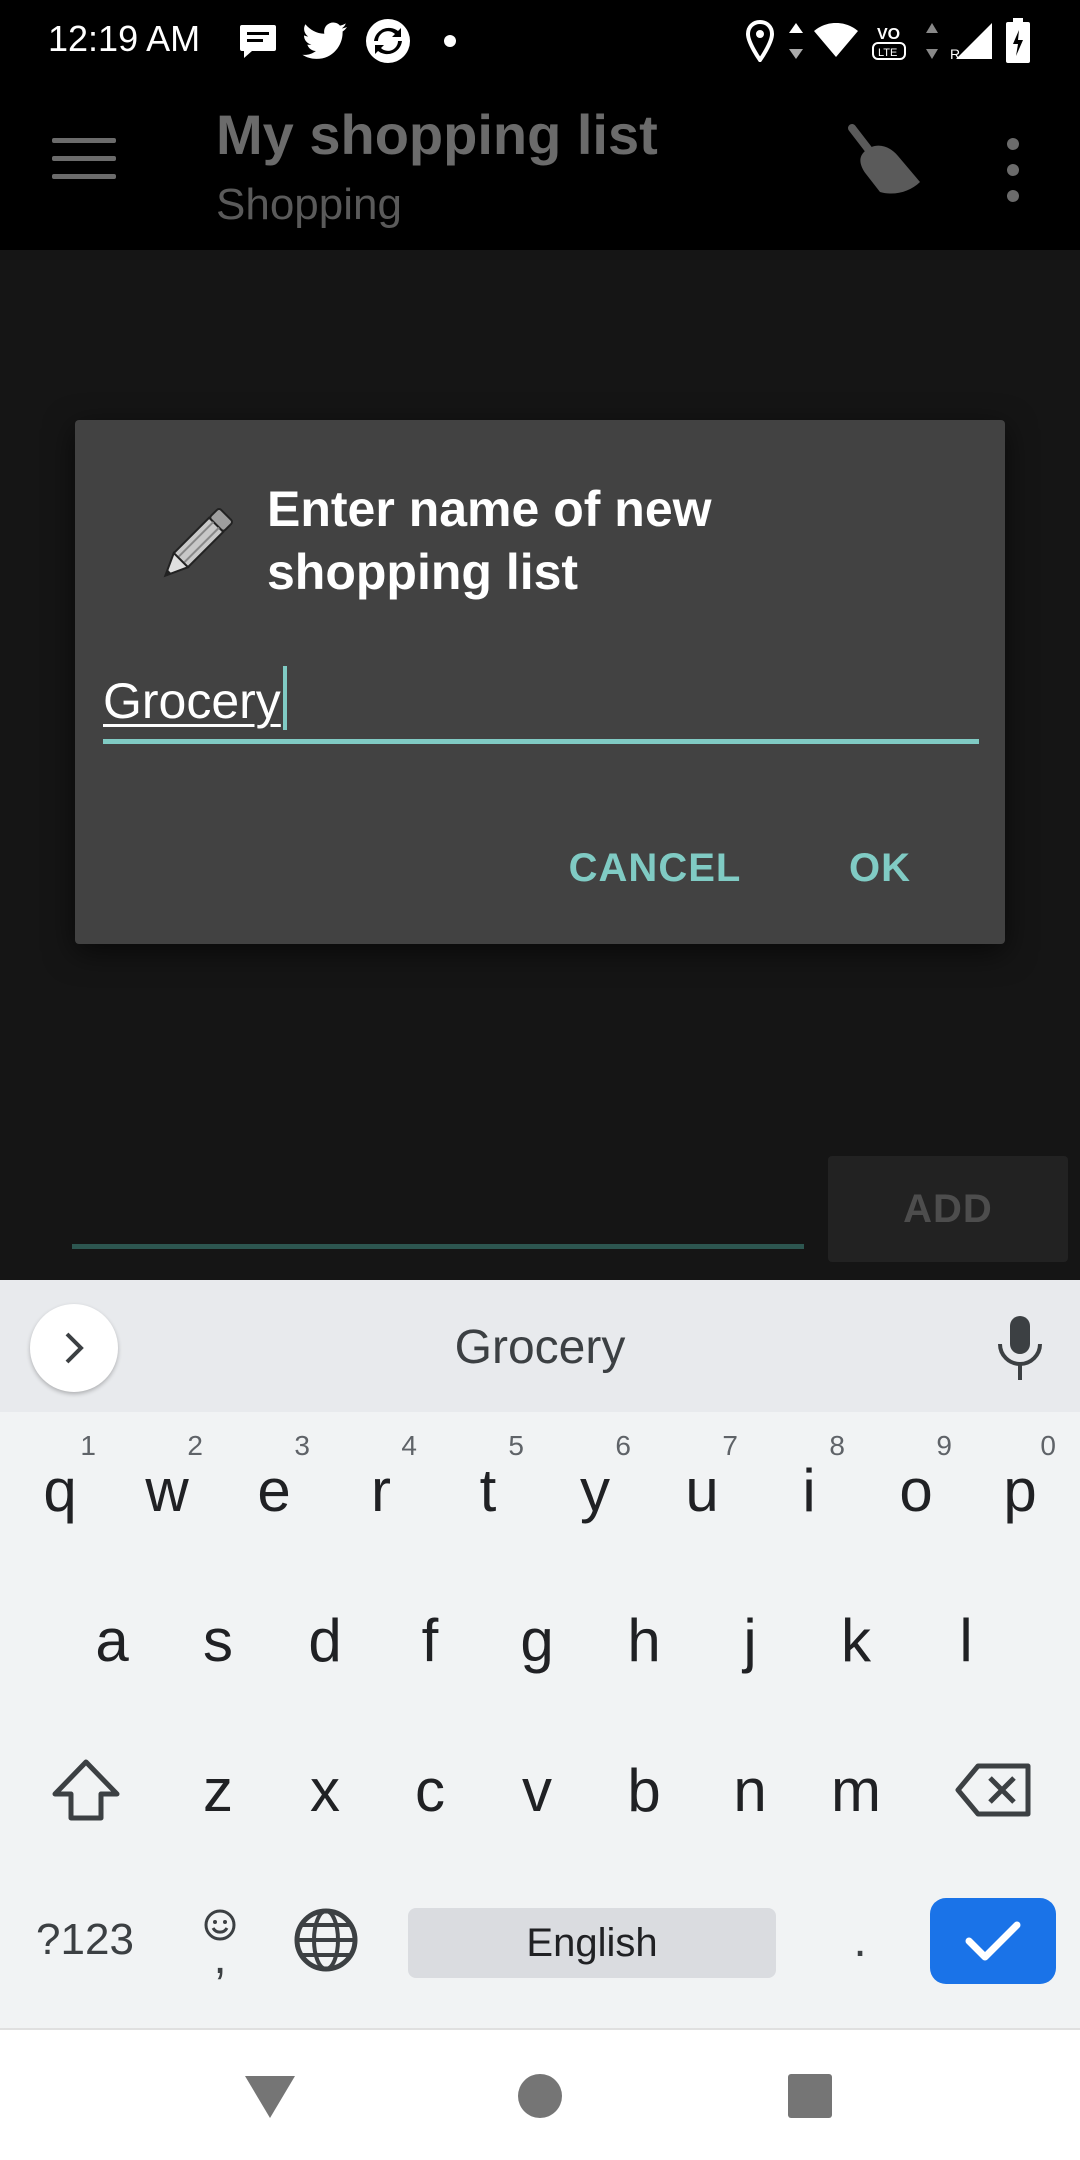  I want to click on status-time: 12:19 AM, so click(124, 38).